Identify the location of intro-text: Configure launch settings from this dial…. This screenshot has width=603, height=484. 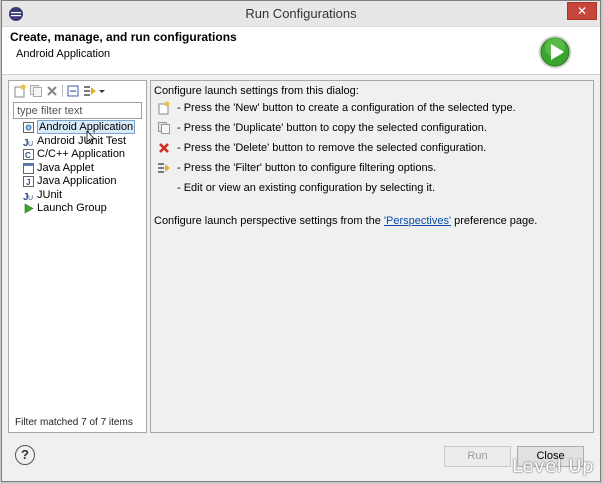
(256, 91).